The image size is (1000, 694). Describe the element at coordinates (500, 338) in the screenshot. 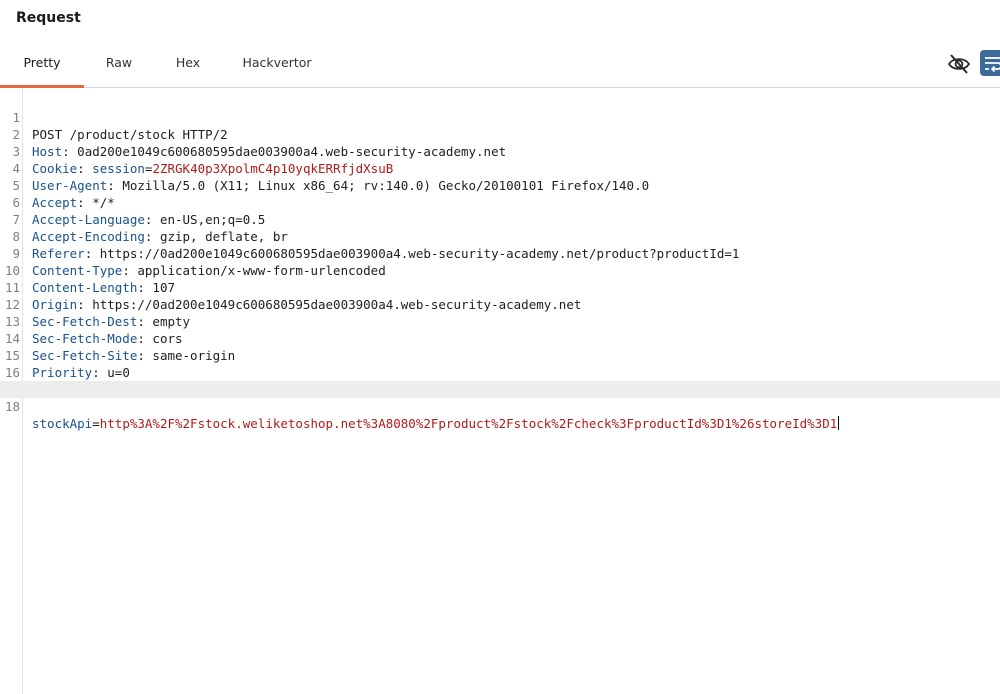

I see `header-line-sec-fetch-site: 14 Sec-Fetch-Site: same-origin` at that location.